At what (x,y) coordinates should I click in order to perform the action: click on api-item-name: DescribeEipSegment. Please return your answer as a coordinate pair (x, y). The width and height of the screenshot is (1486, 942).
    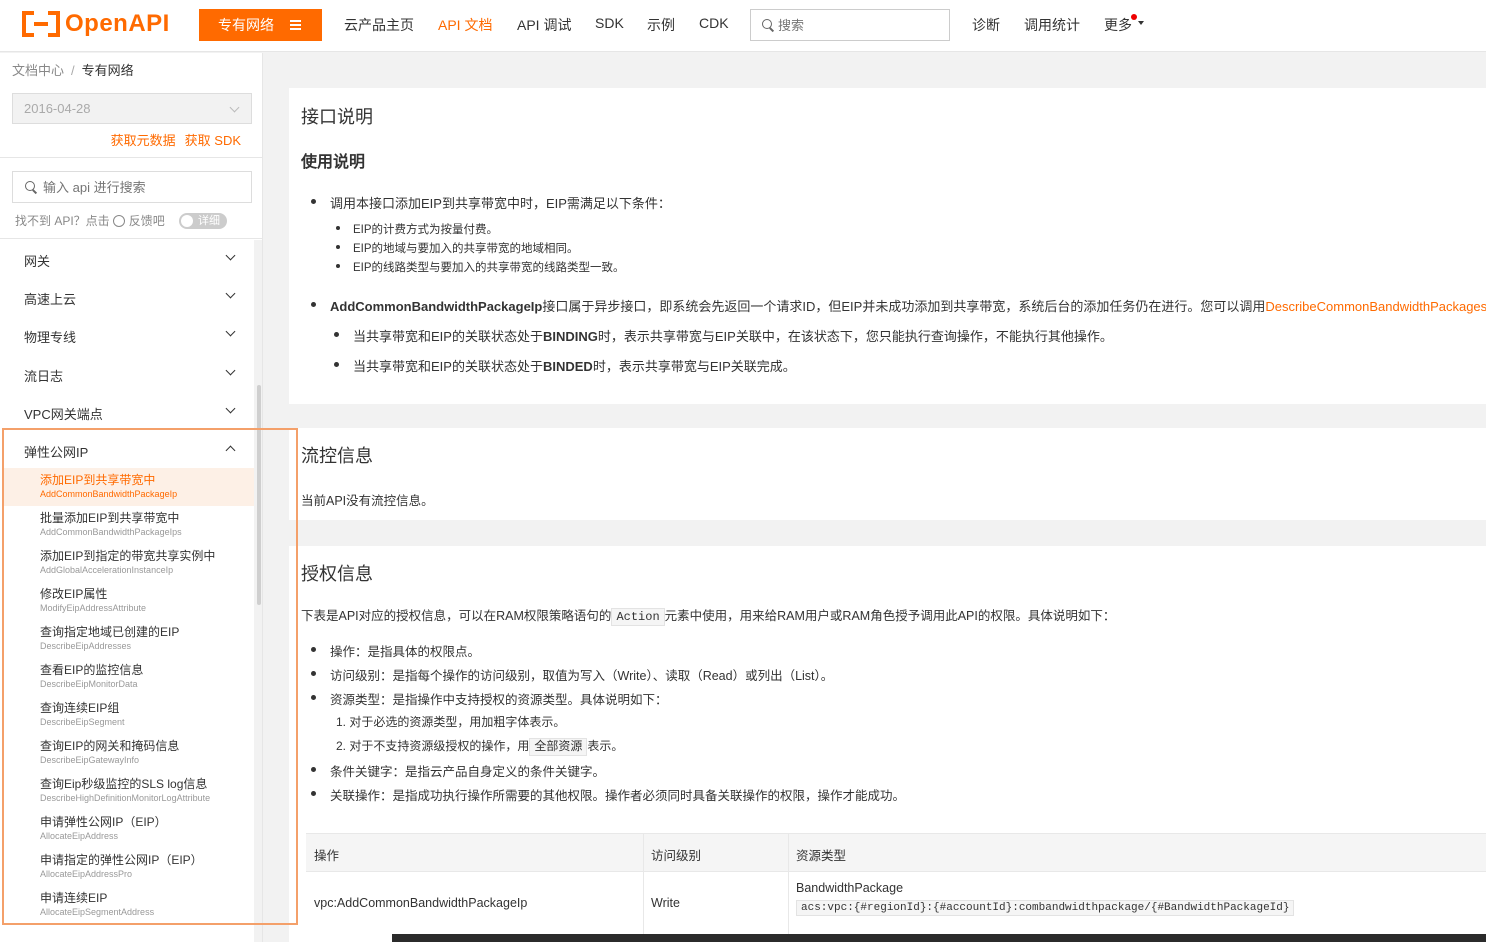
    Looking at the image, I should click on (82, 722).